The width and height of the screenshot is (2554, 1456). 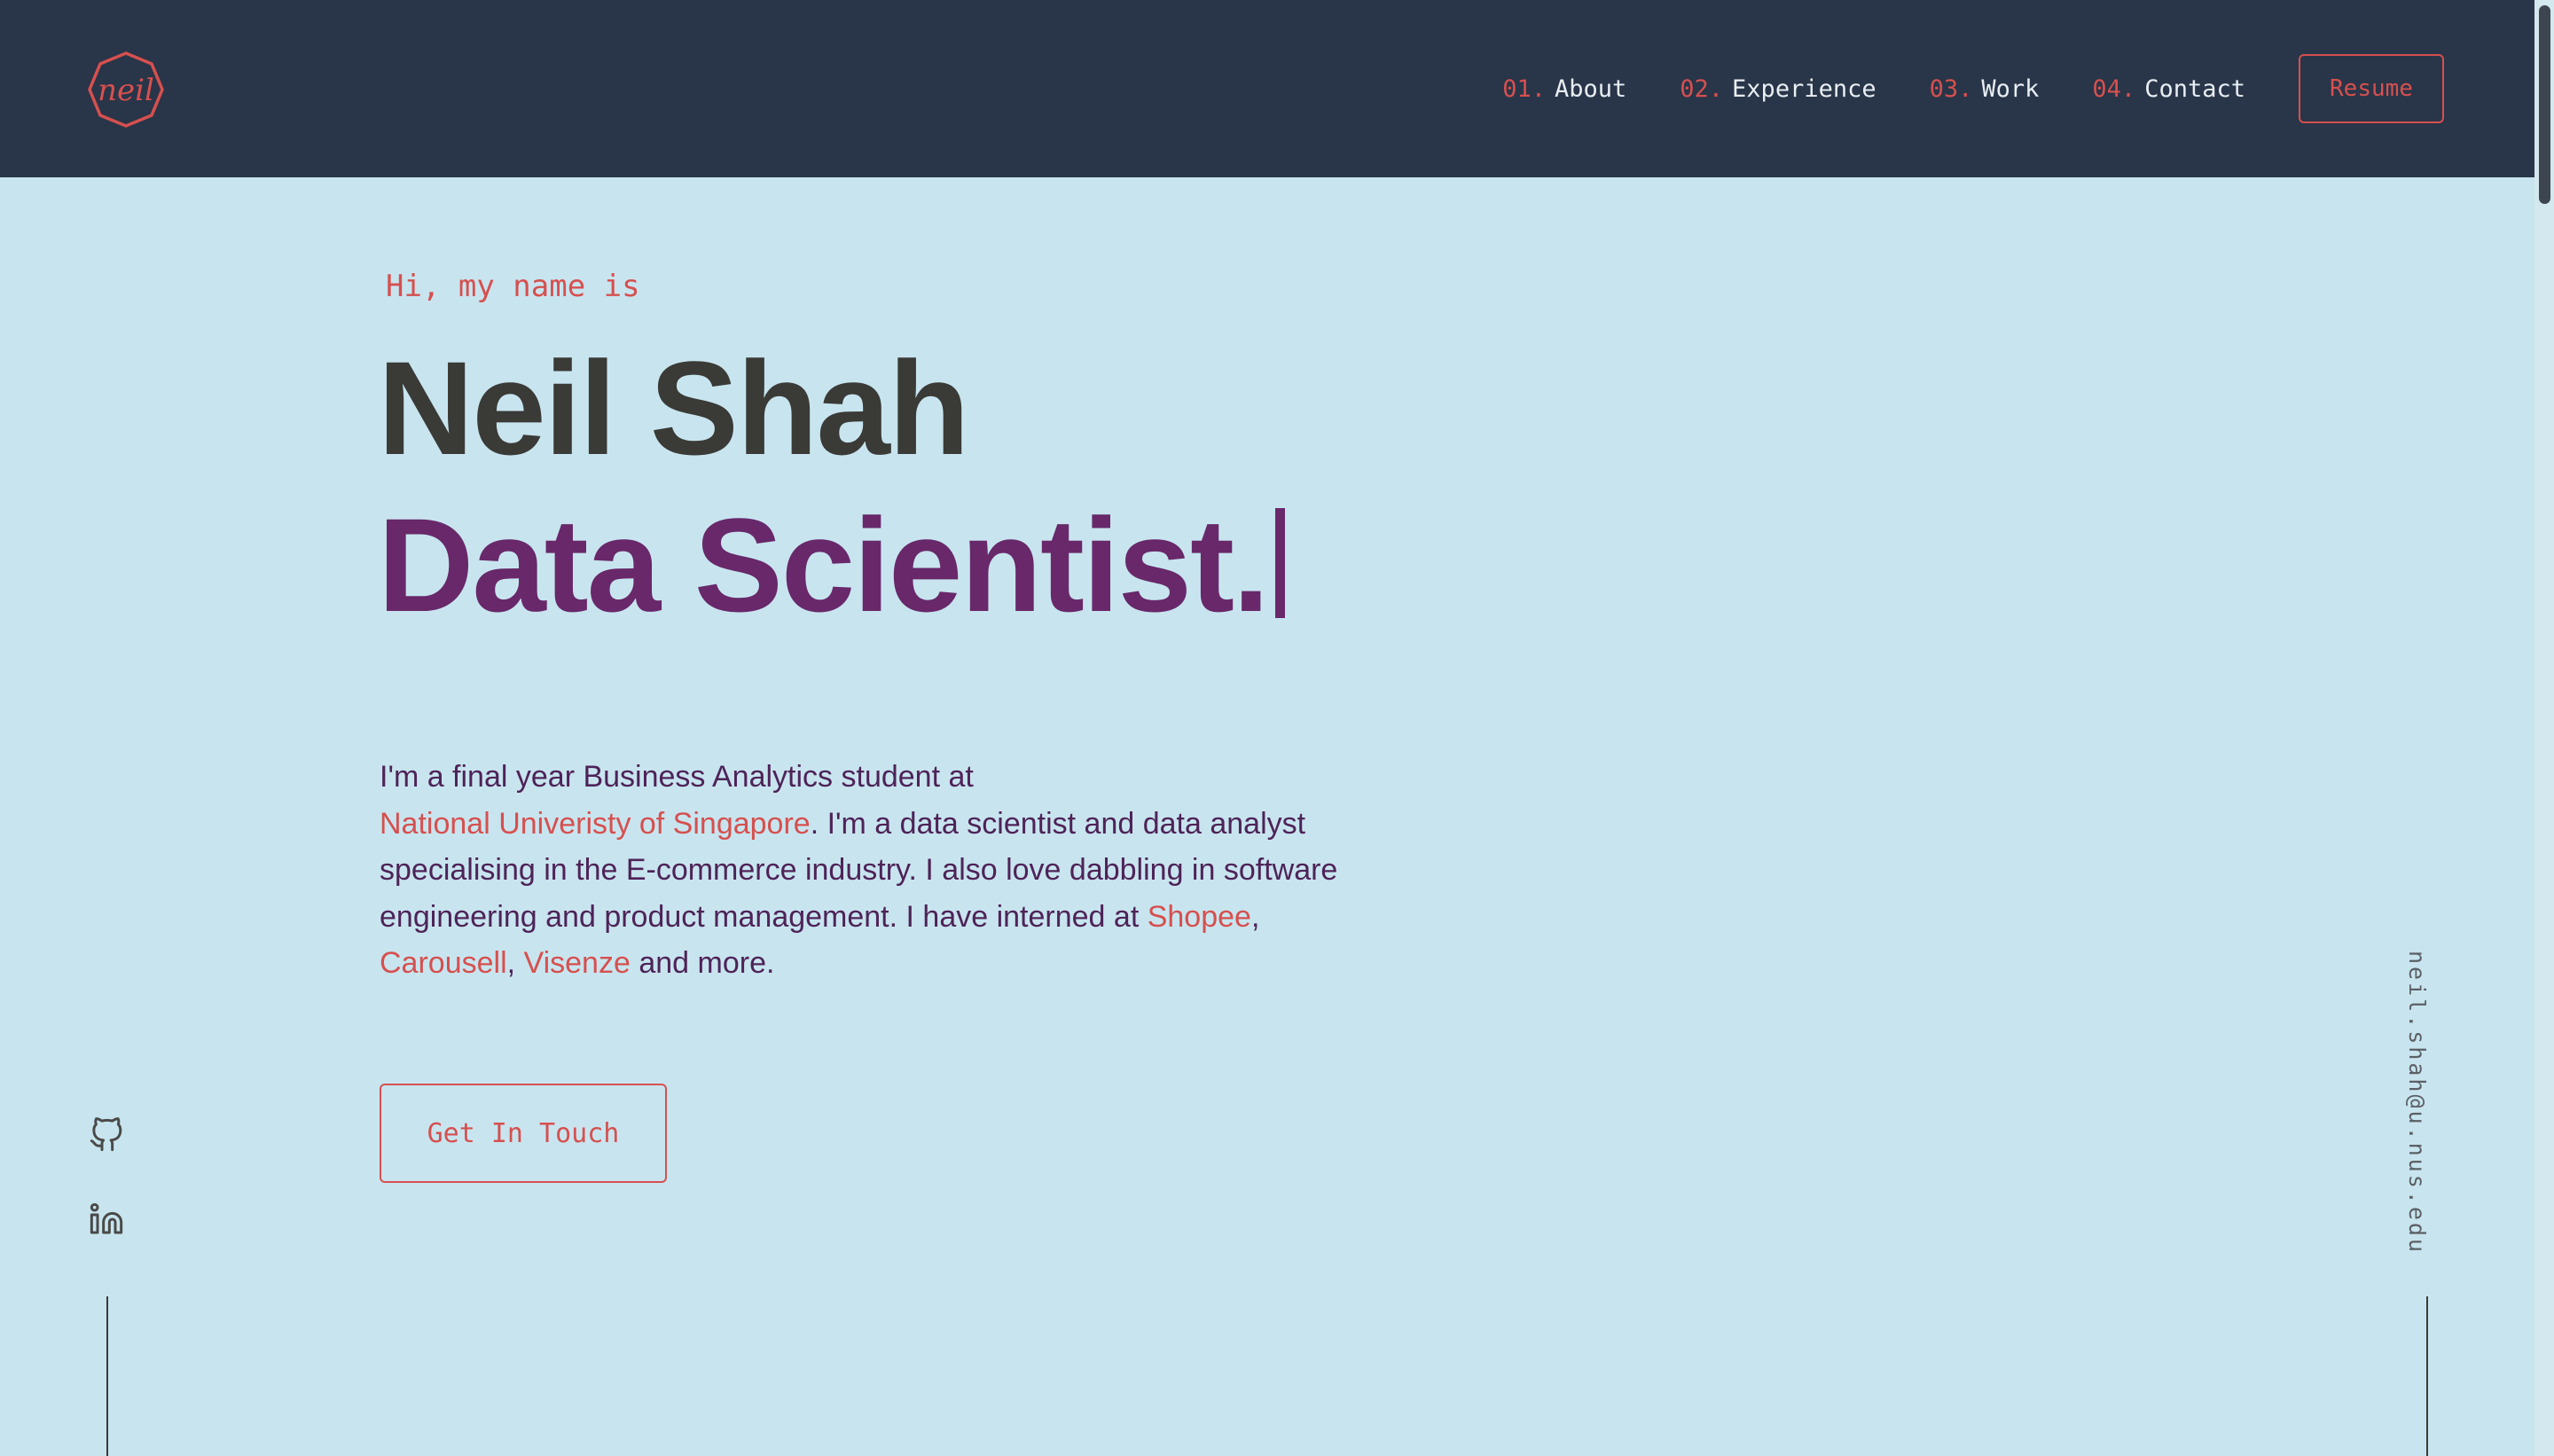 What do you see at coordinates (2114, 88) in the screenshot?
I see `nav-contact-number: 04.` at bounding box center [2114, 88].